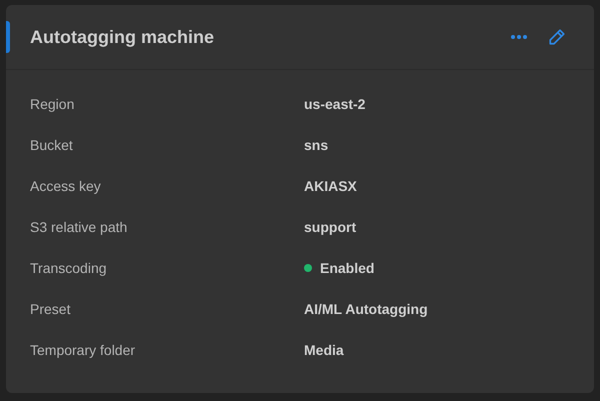  I want to click on field-label: S3 relative path, so click(79, 226).